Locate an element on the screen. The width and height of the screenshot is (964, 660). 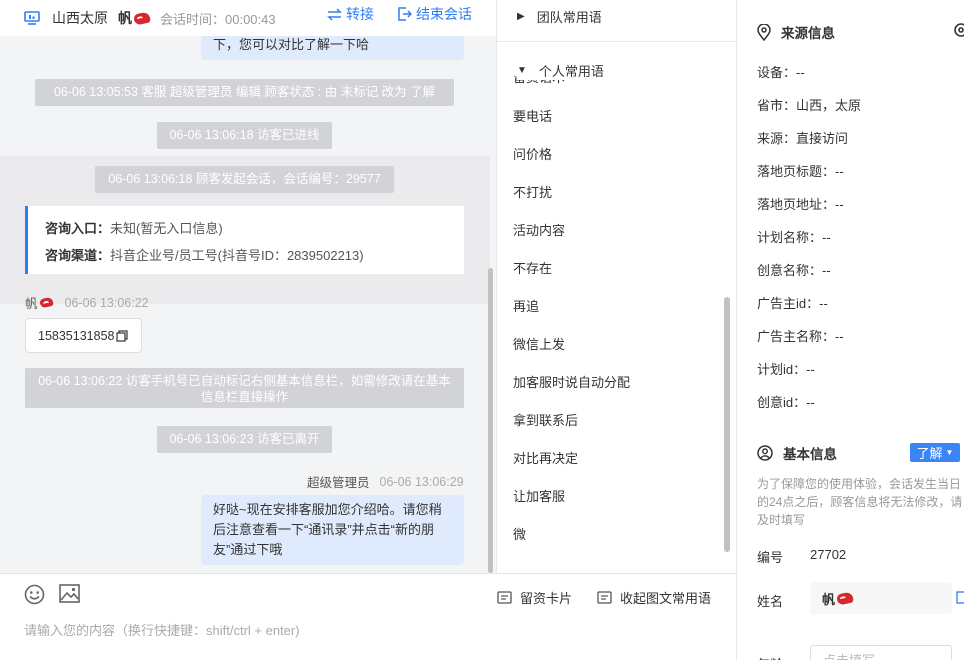
source-plan-name: 计划名称：-- is located at coordinates (794, 236).